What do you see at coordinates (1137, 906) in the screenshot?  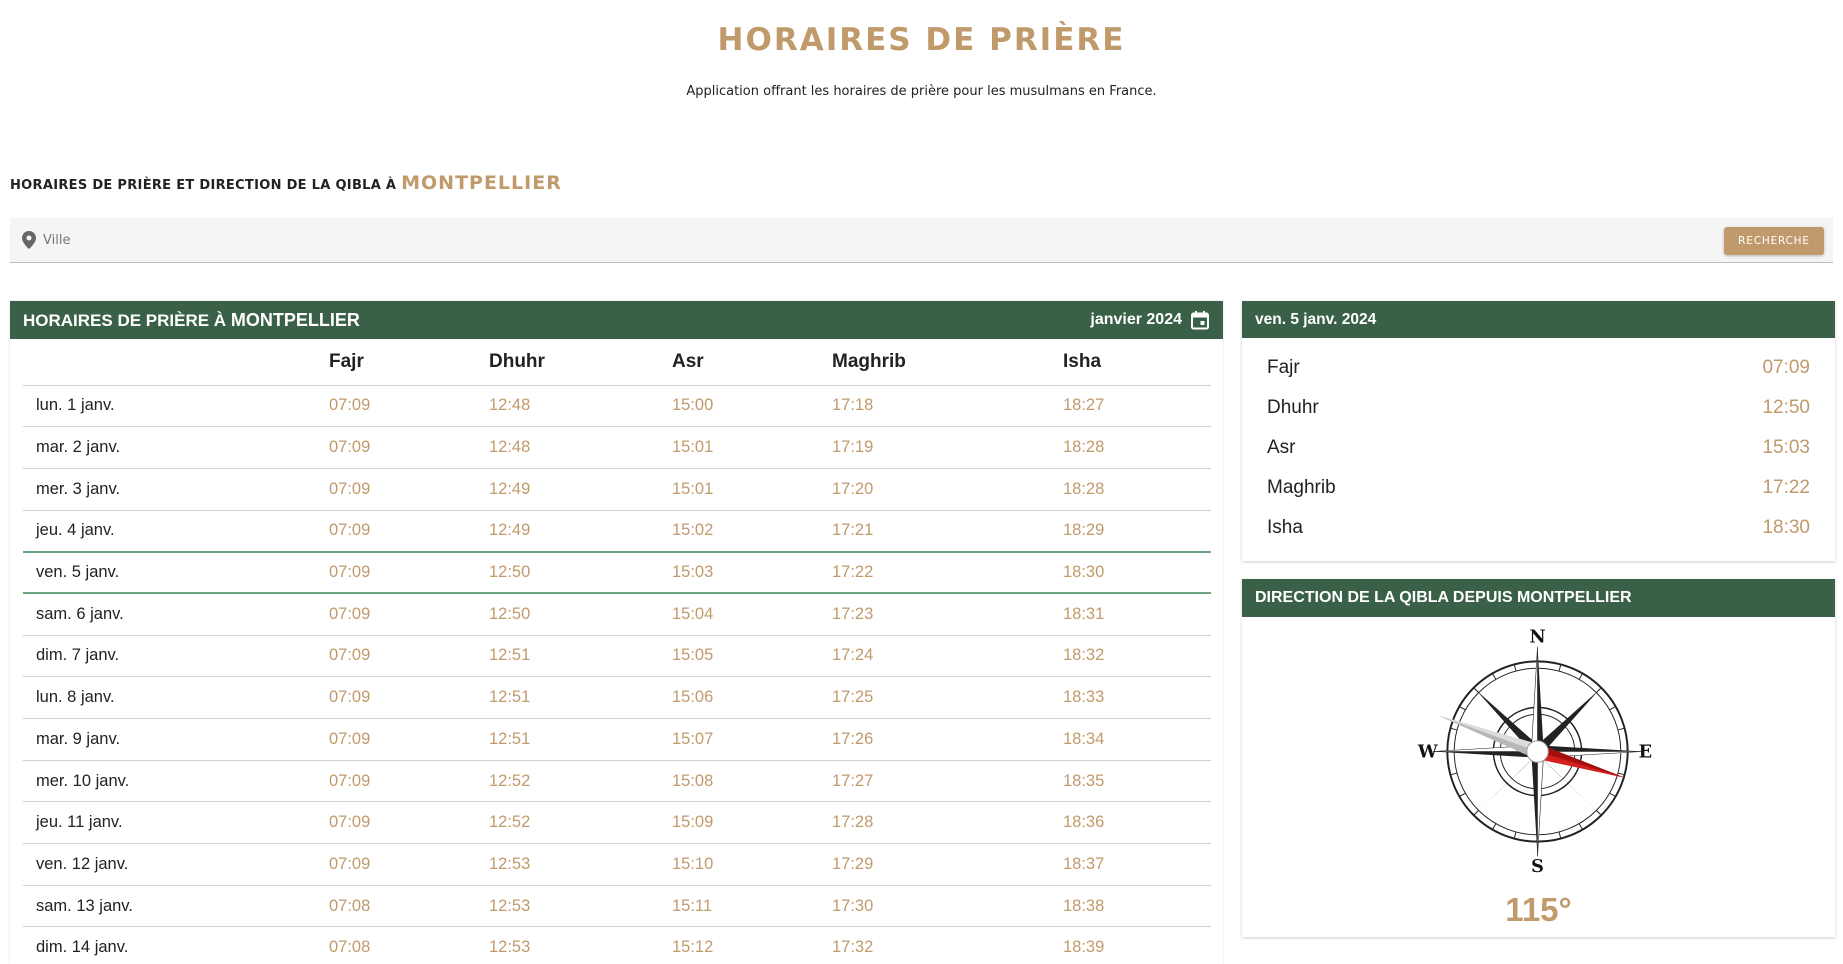 I see `row-time-isha: 18:38` at bounding box center [1137, 906].